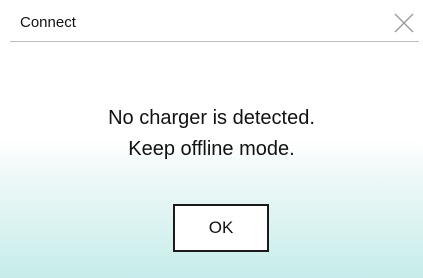  What do you see at coordinates (48, 22) in the screenshot?
I see `dialog-title: Connect` at bounding box center [48, 22].